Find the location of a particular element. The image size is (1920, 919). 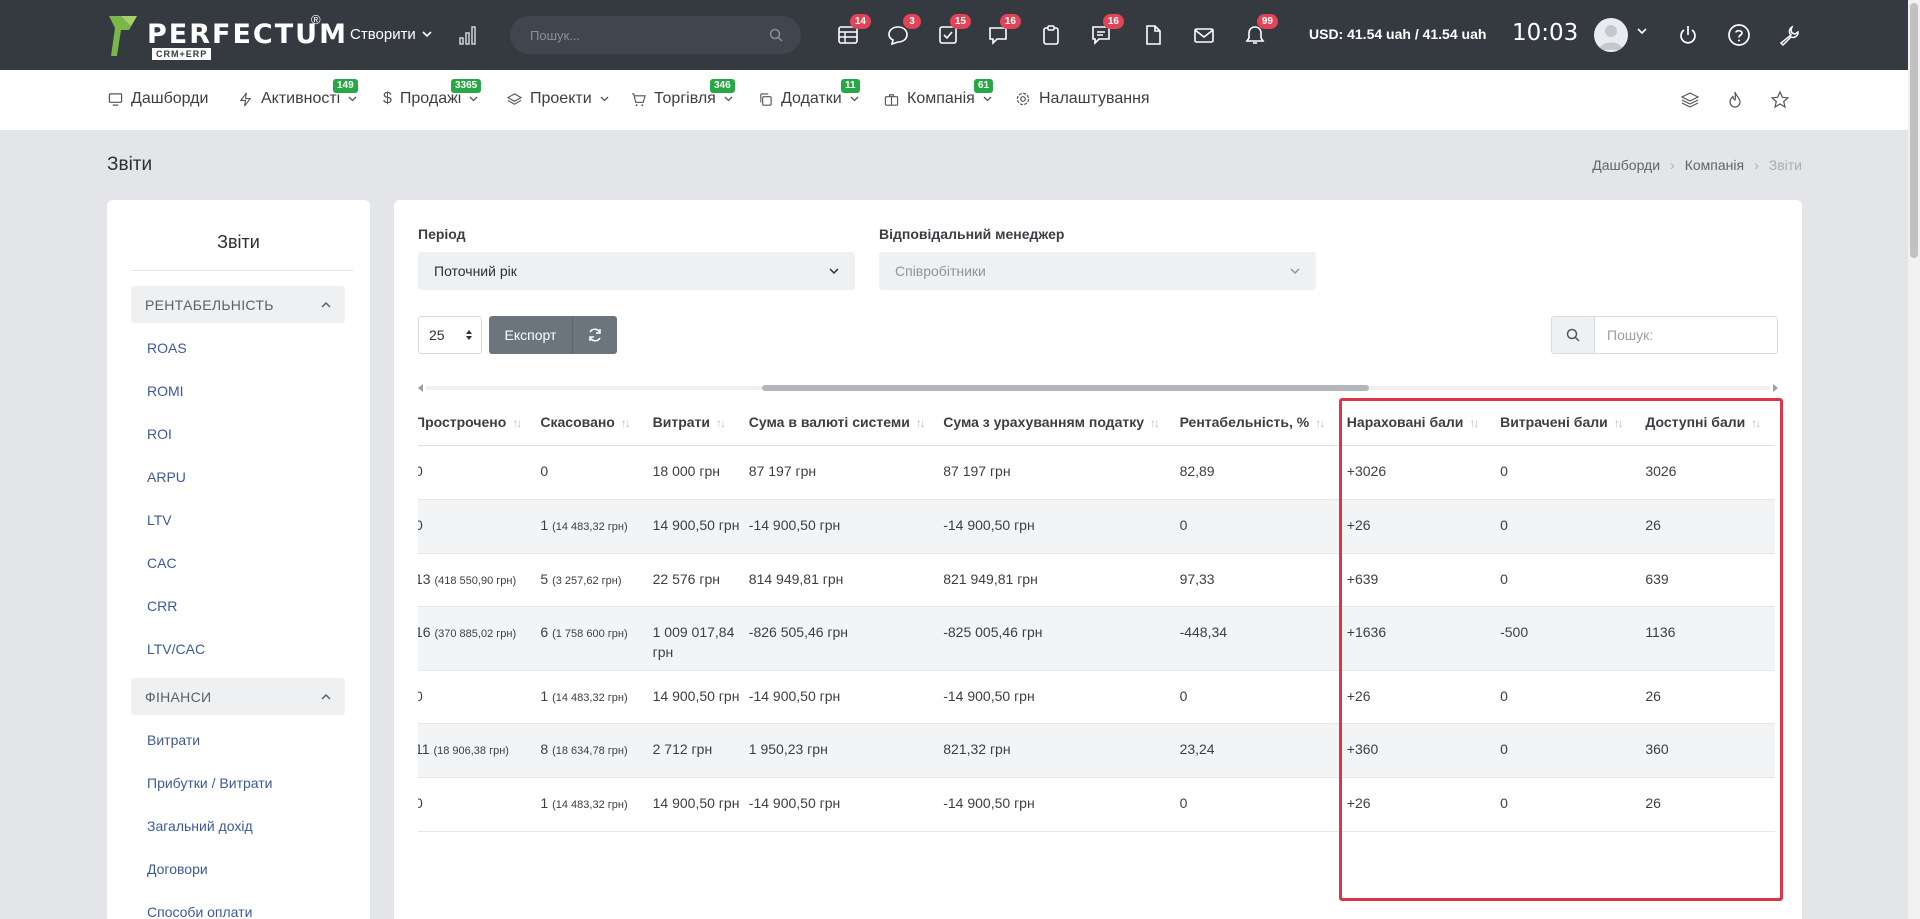

bar-chart-icon is located at coordinates (469, 35).